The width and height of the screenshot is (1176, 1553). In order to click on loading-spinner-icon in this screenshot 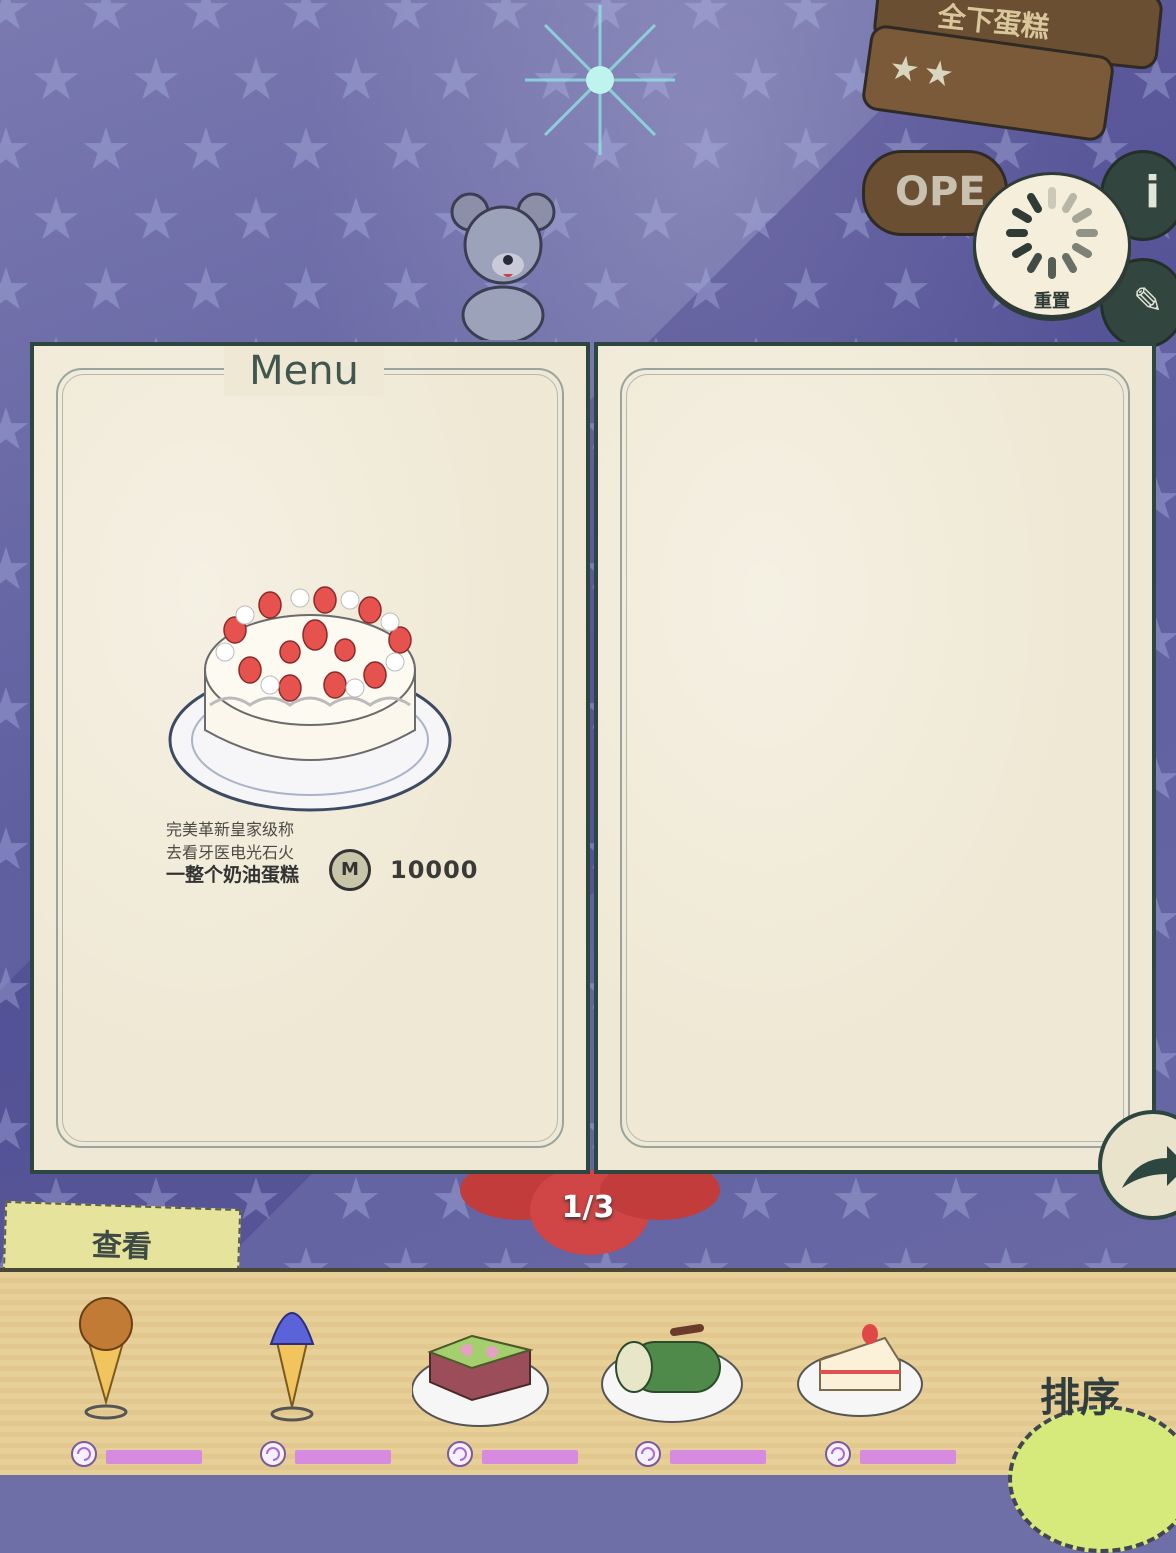, I will do `click(1052, 233)`.